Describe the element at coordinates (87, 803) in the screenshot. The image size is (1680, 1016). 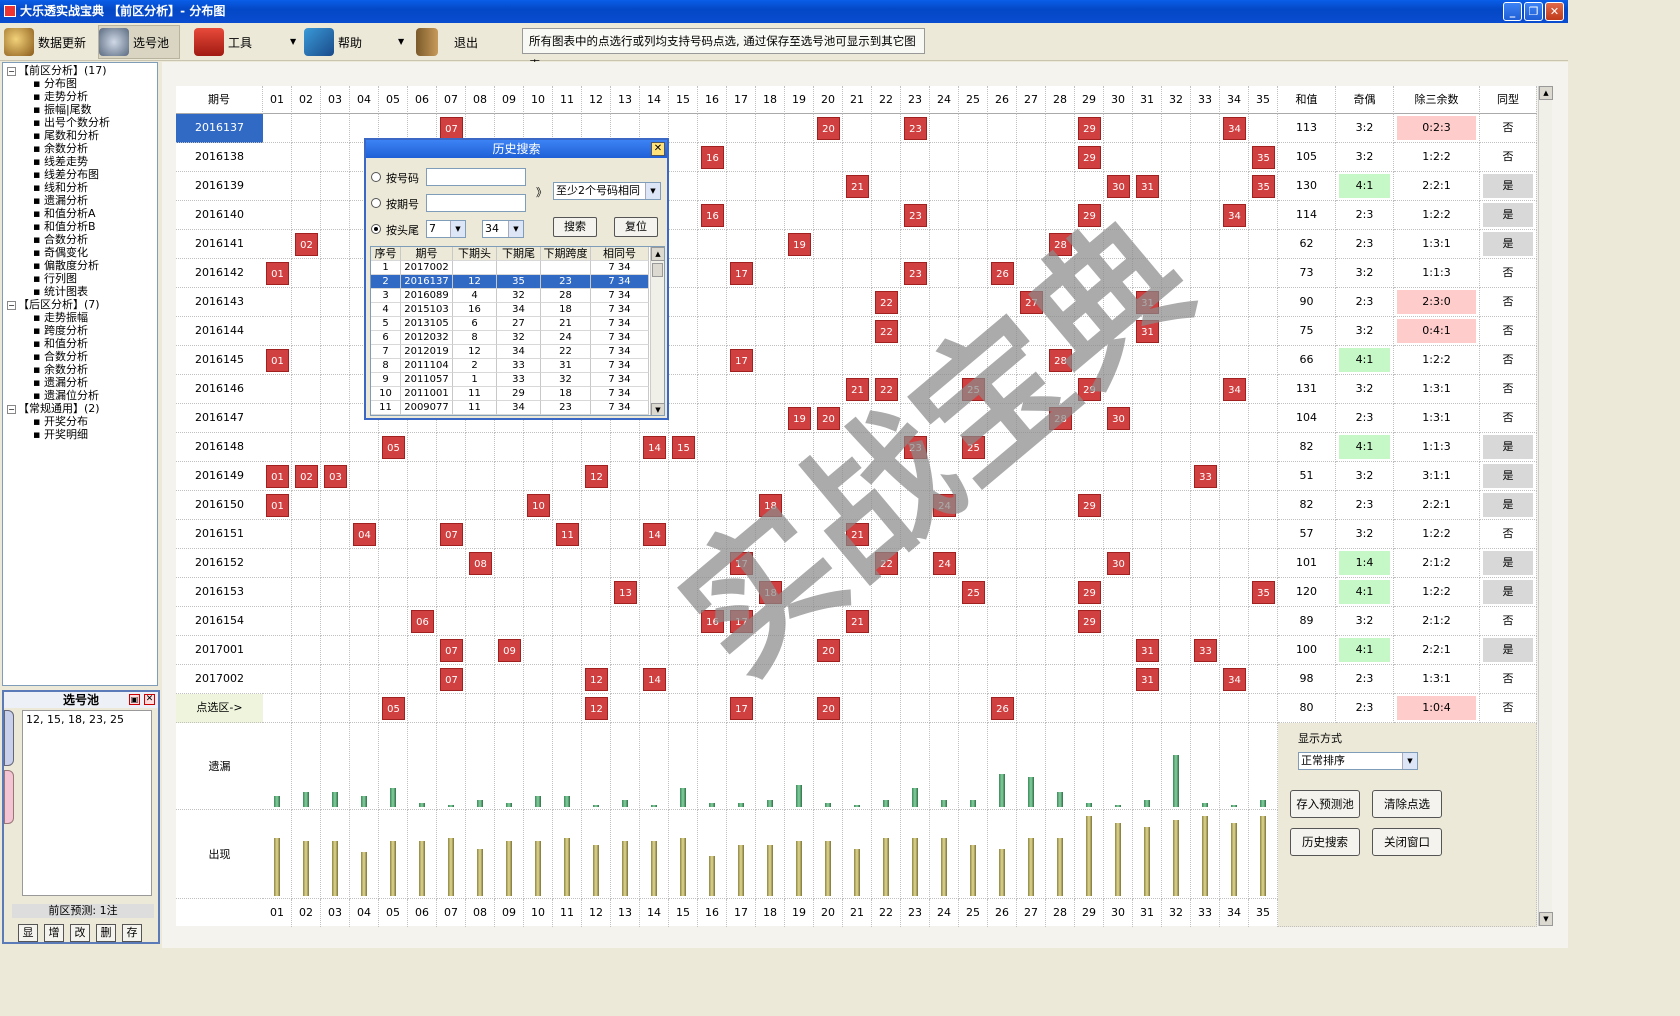
I see `pool-numbers-field: 12, 15, 18, 23, 25` at that location.